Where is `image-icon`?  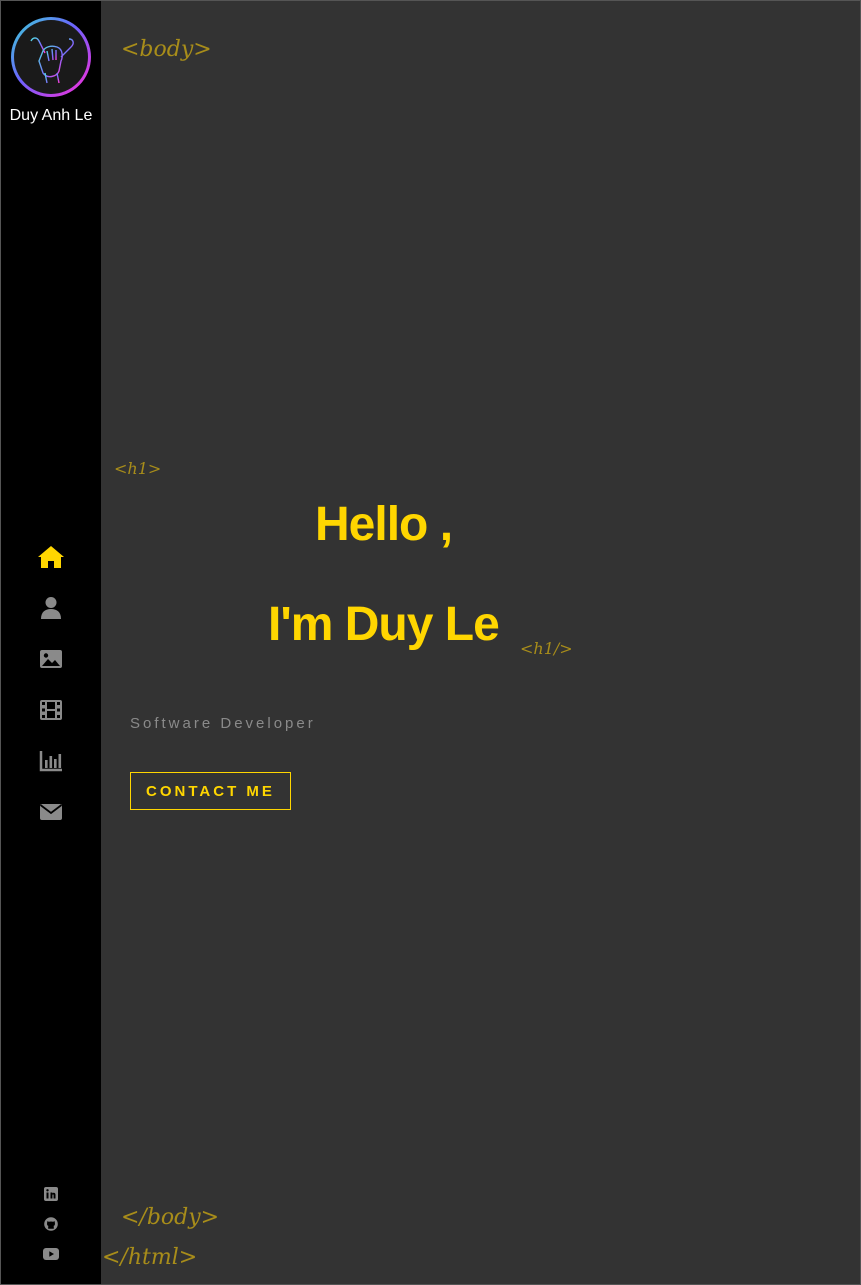 image-icon is located at coordinates (51, 658).